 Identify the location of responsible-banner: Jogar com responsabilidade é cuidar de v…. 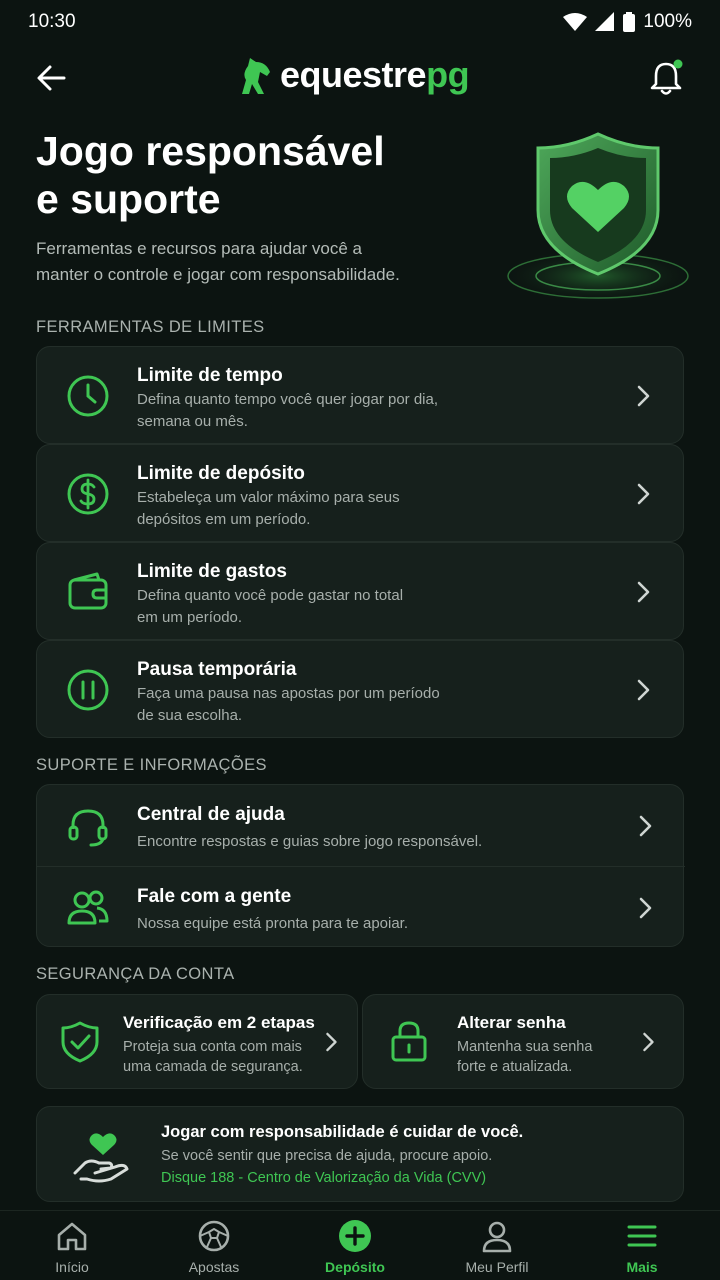
(360, 1154).